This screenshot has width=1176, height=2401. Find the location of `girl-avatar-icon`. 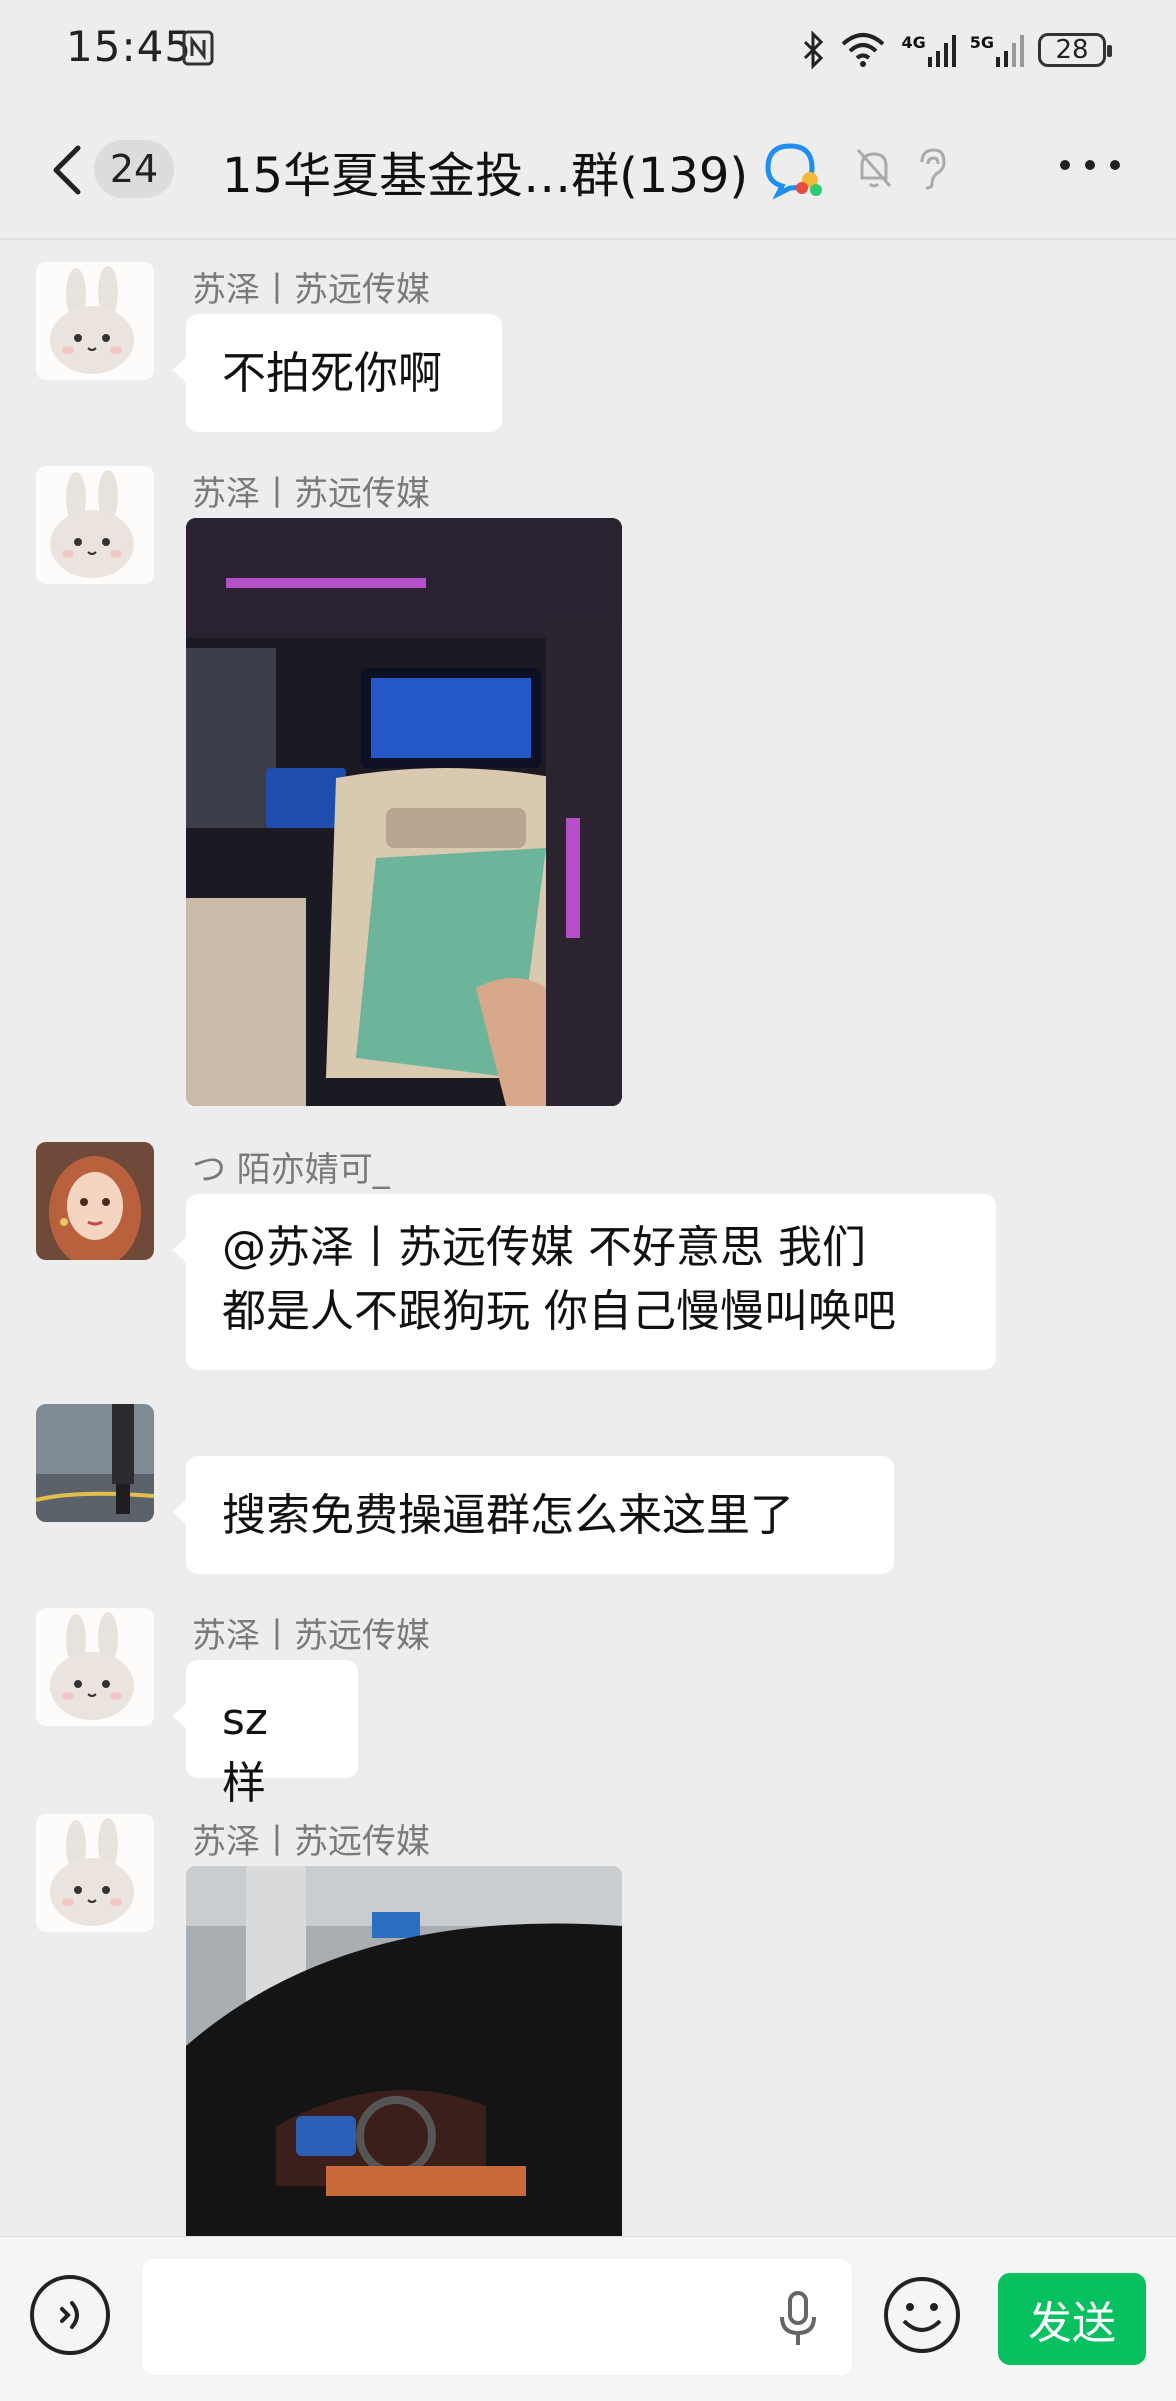

girl-avatar-icon is located at coordinates (95, 1201).